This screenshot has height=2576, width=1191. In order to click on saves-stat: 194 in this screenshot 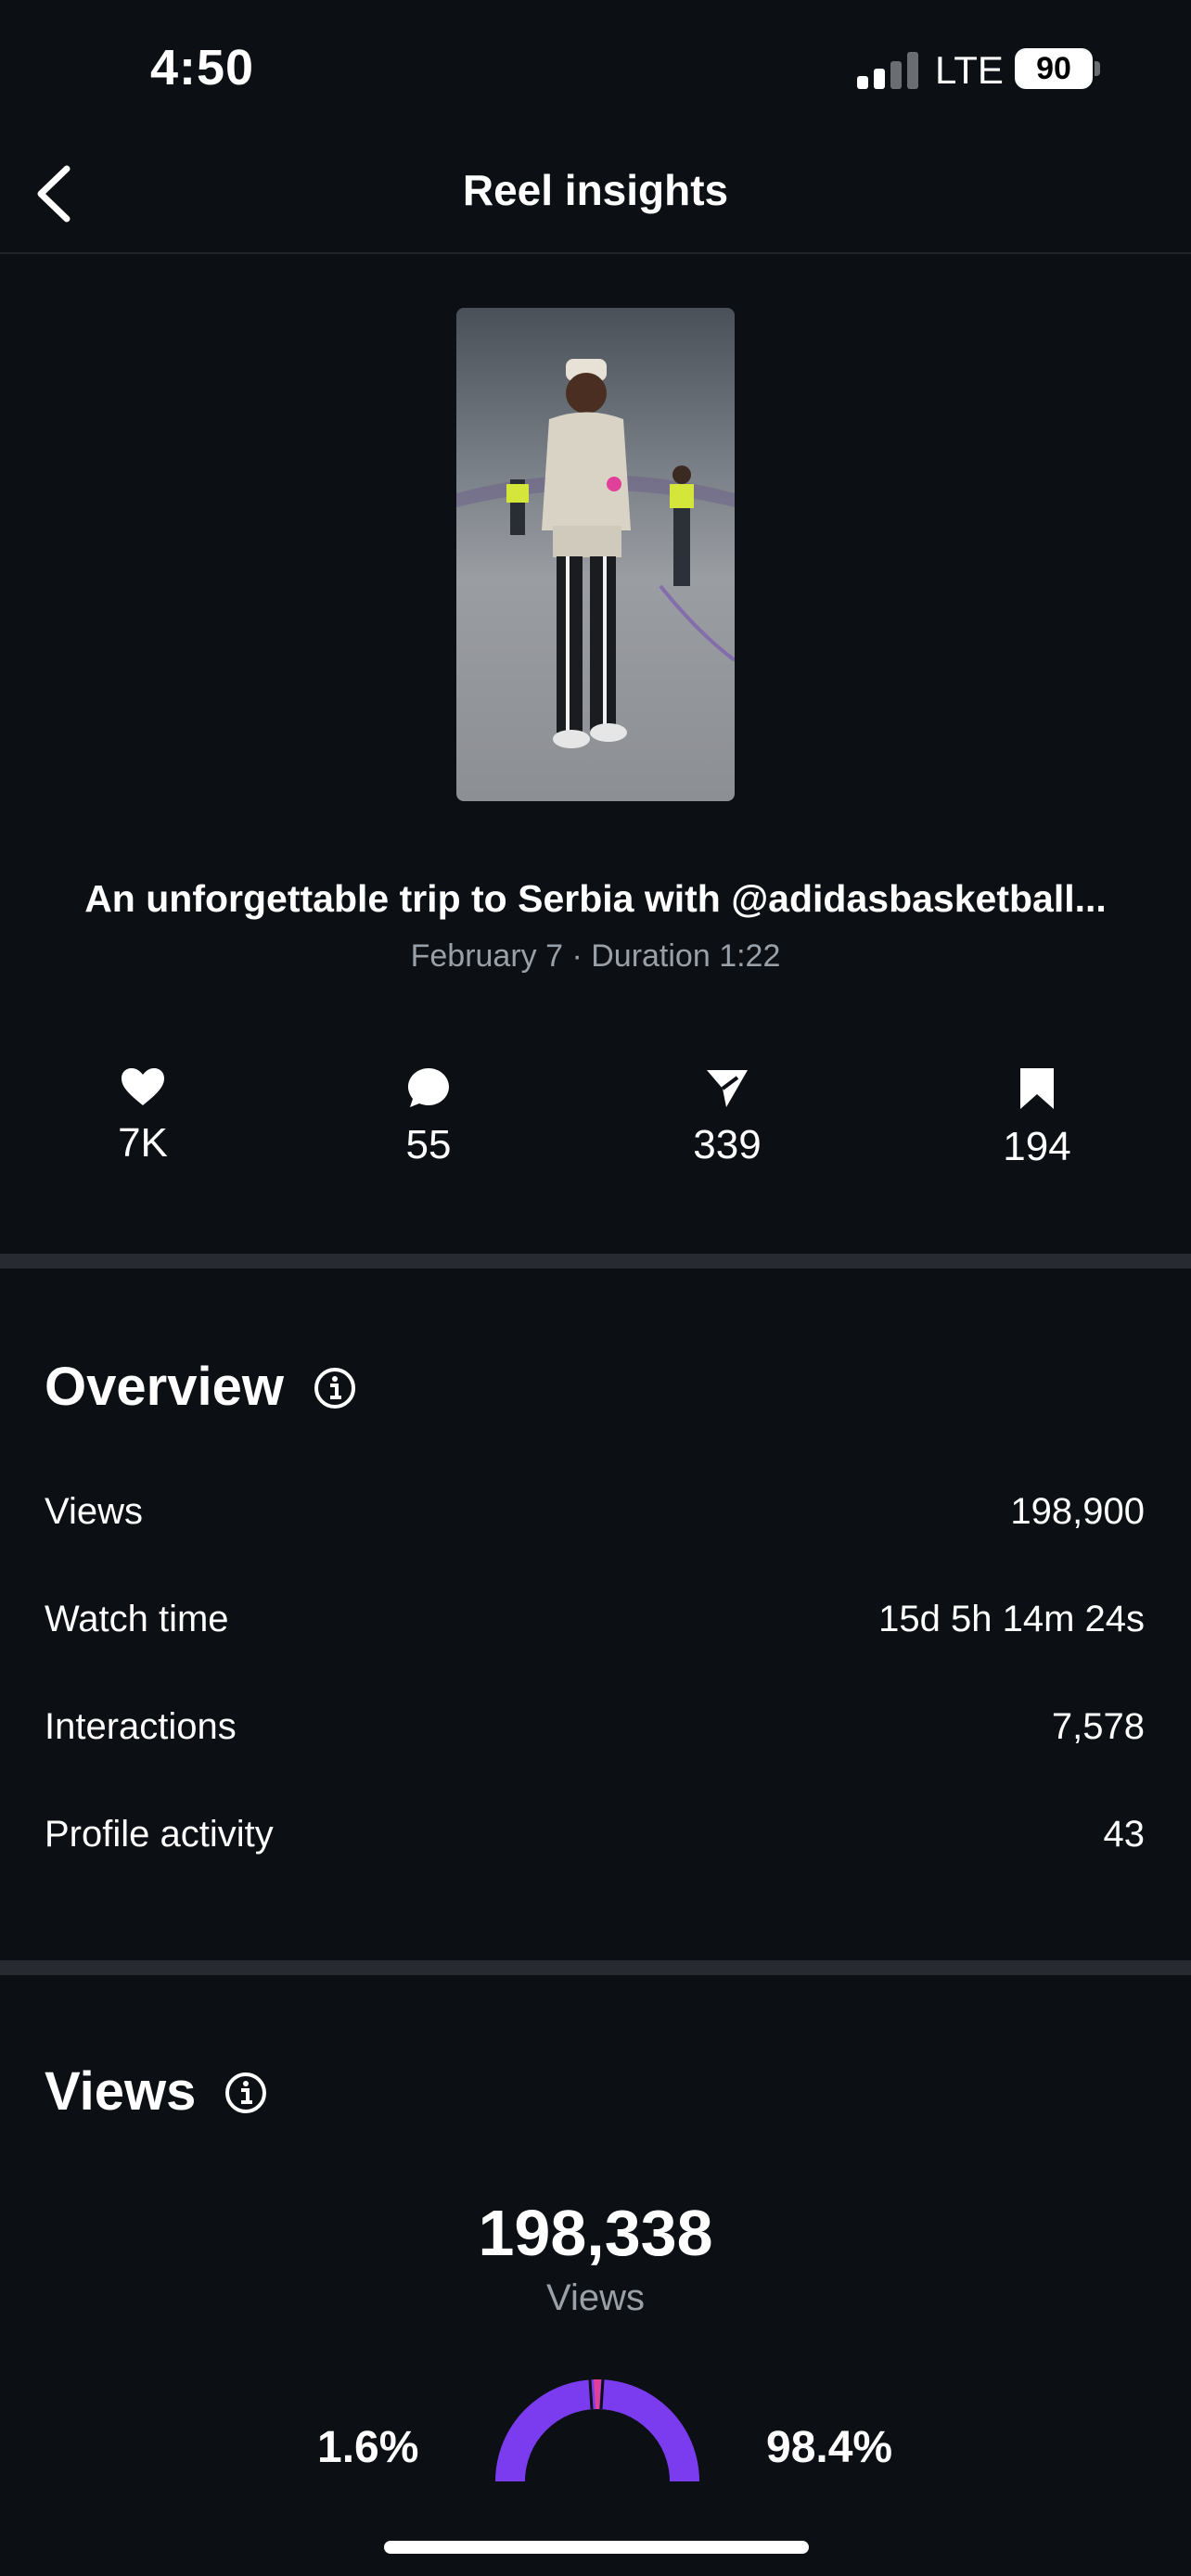, I will do `click(1037, 1118)`.